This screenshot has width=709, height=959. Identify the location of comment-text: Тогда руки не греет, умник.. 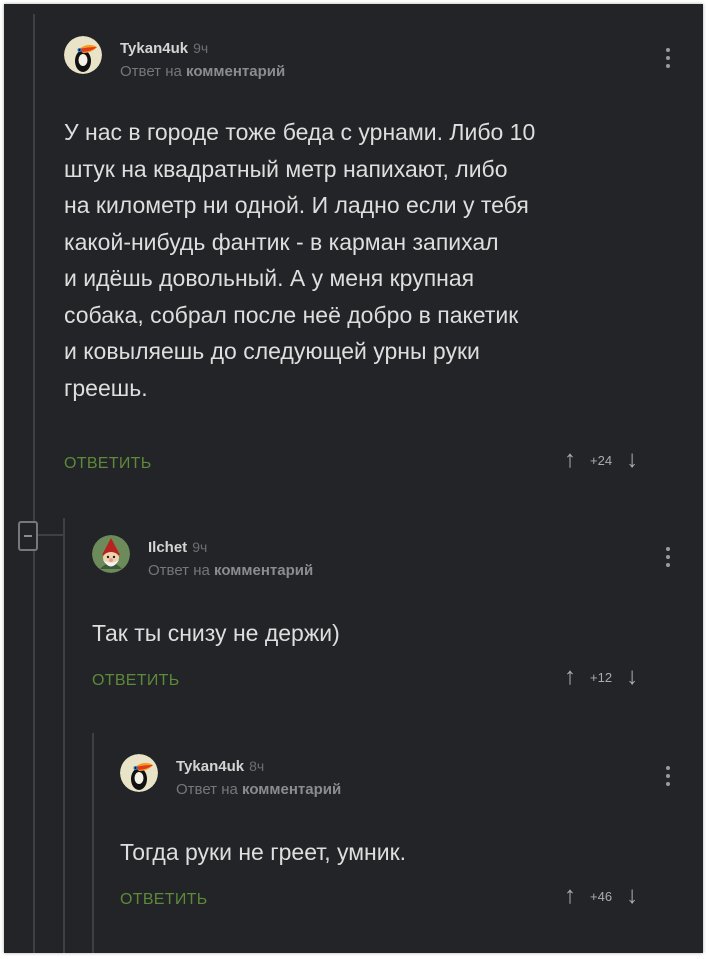
(263, 852).